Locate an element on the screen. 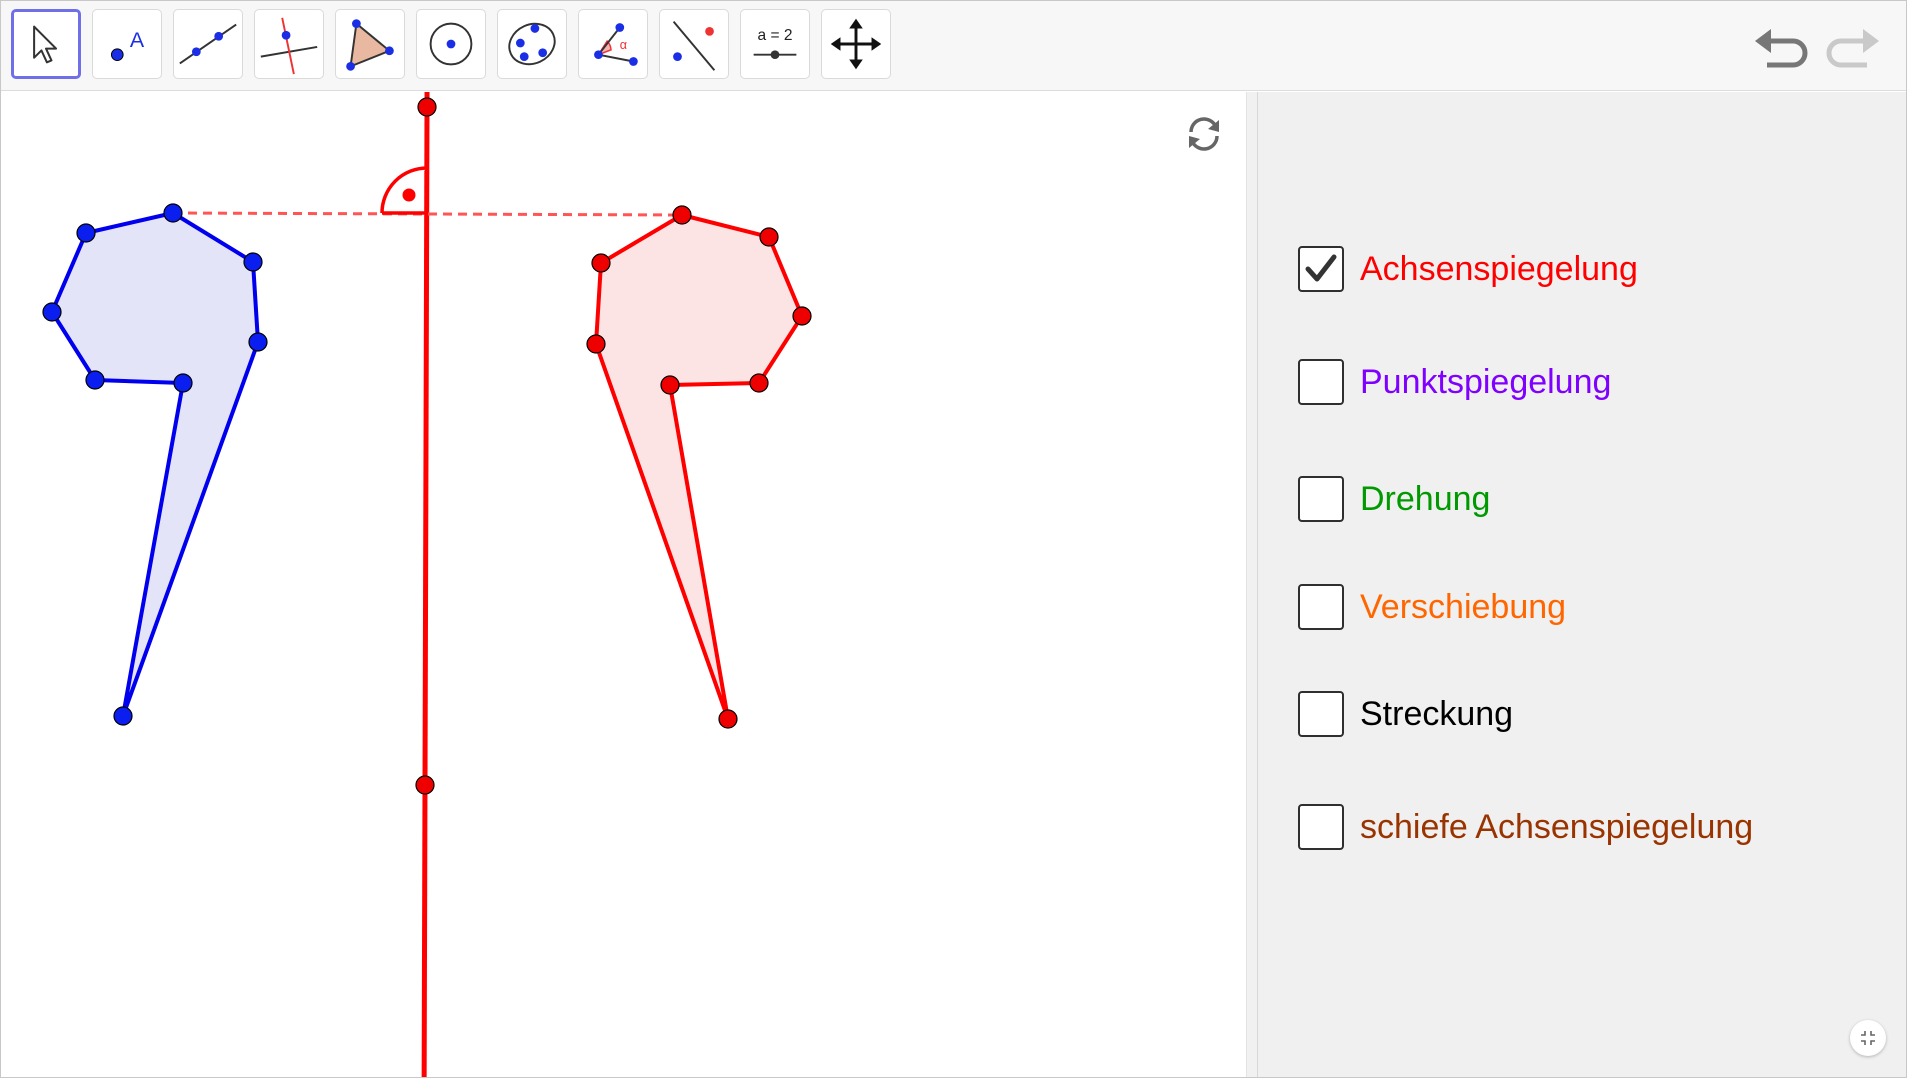  checkbox-label: Achsenspiegelung is located at coordinates (1499, 268).